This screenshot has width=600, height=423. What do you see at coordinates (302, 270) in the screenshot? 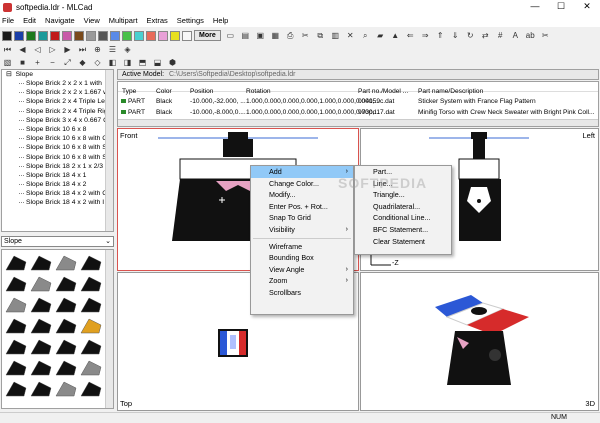
I see `context-menu-item: View Angle ›` at bounding box center [302, 270].